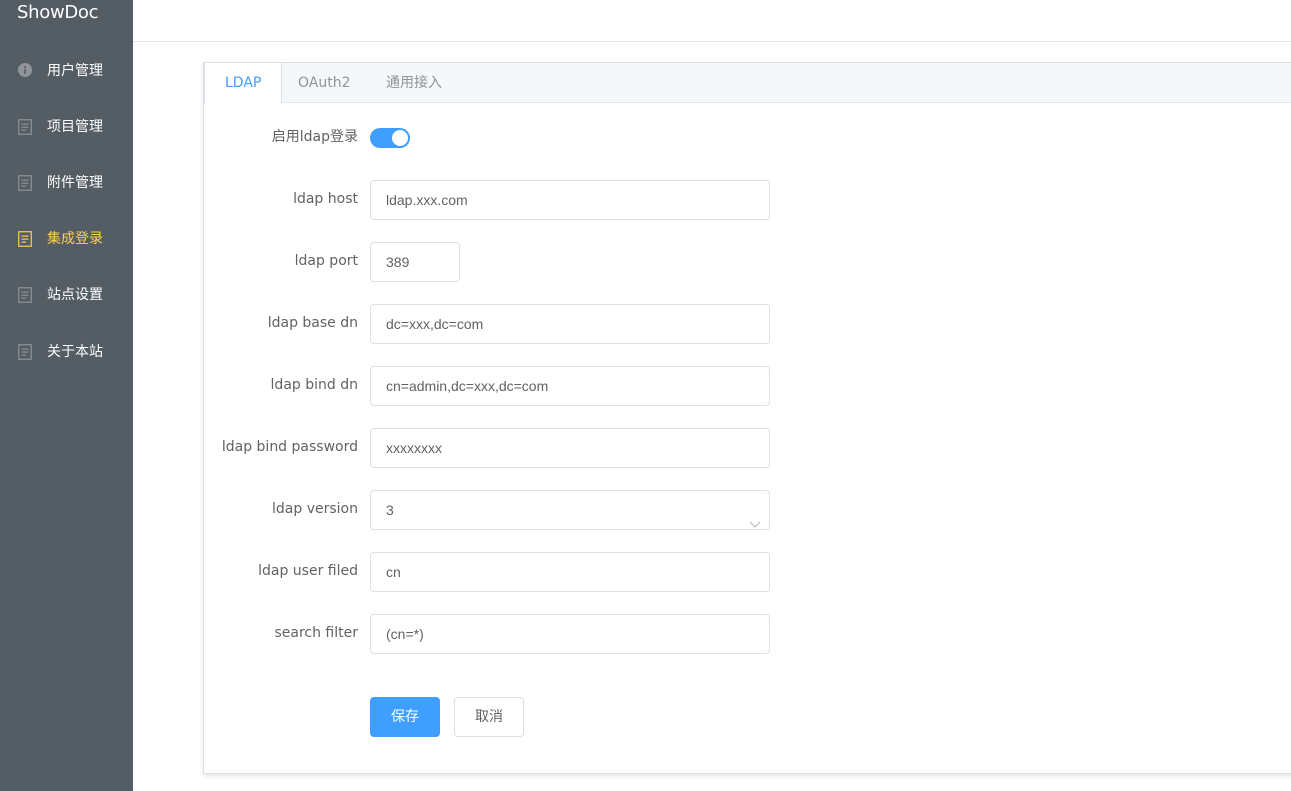 The height and width of the screenshot is (791, 1291). Describe the element at coordinates (75, 352) in the screenshot. I see `sidebar-item-label: 关于本站` at that location.